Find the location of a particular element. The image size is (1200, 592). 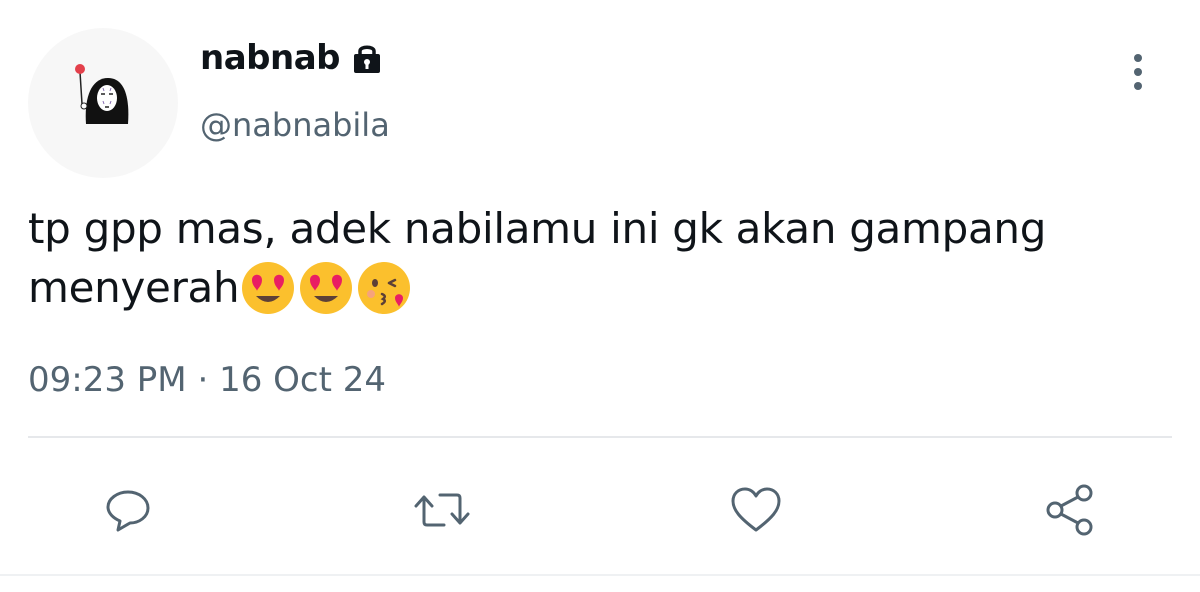

reply-icon is located at coordinates (128, 511).